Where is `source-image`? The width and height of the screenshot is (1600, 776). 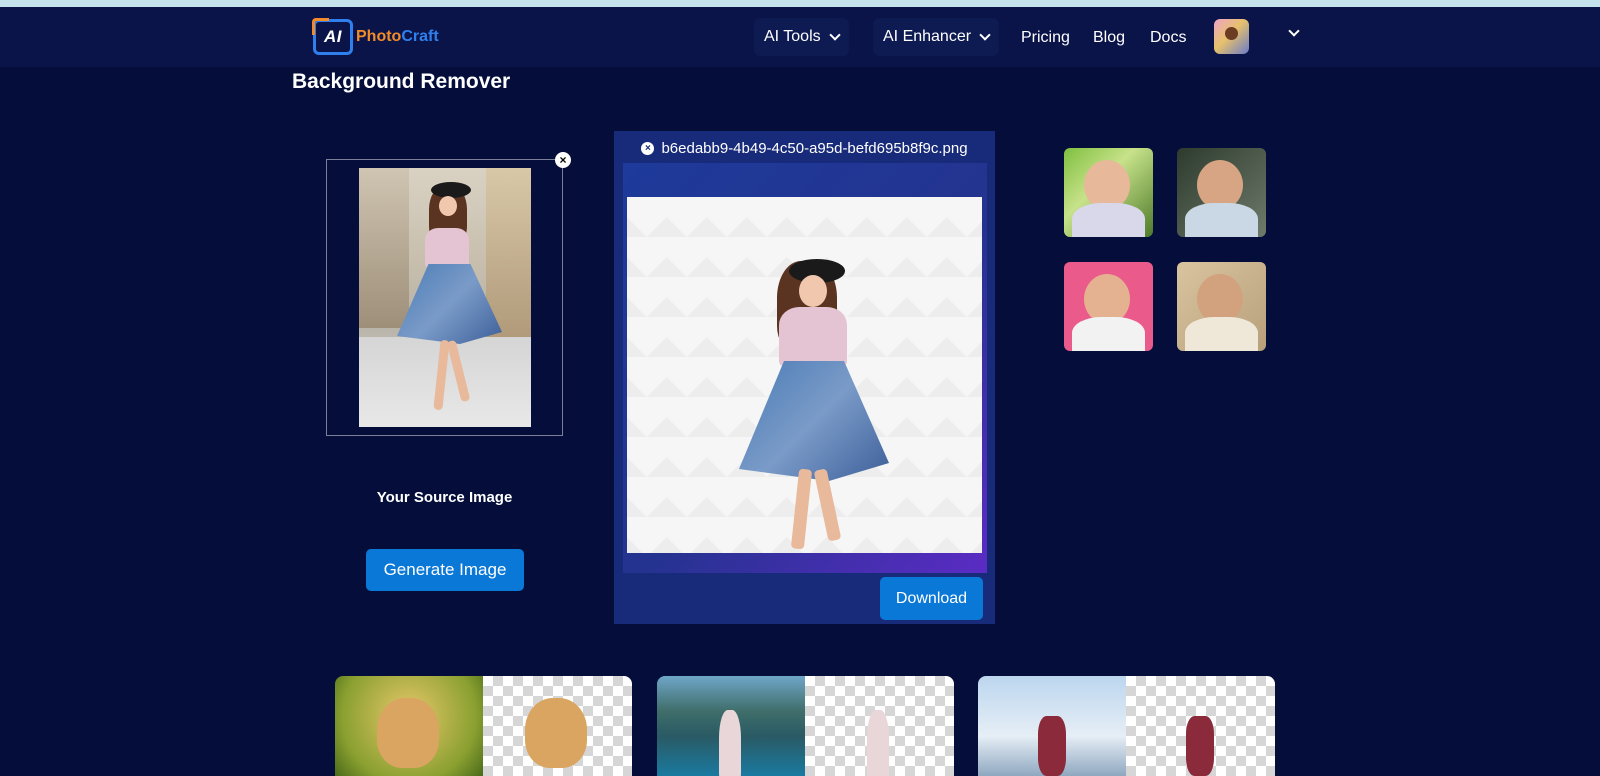
source-image is located at coordinates (445, 297).